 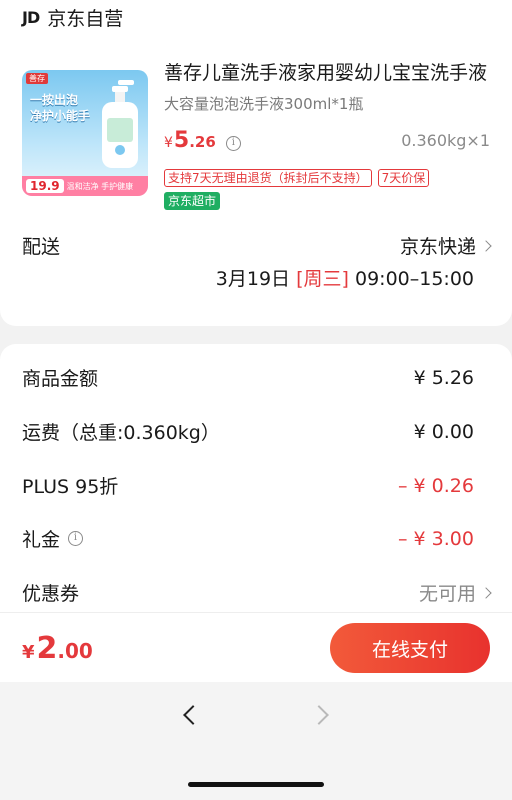 I want to click on total-amount: ¥ 2 .00, so click(x=57, y=648).